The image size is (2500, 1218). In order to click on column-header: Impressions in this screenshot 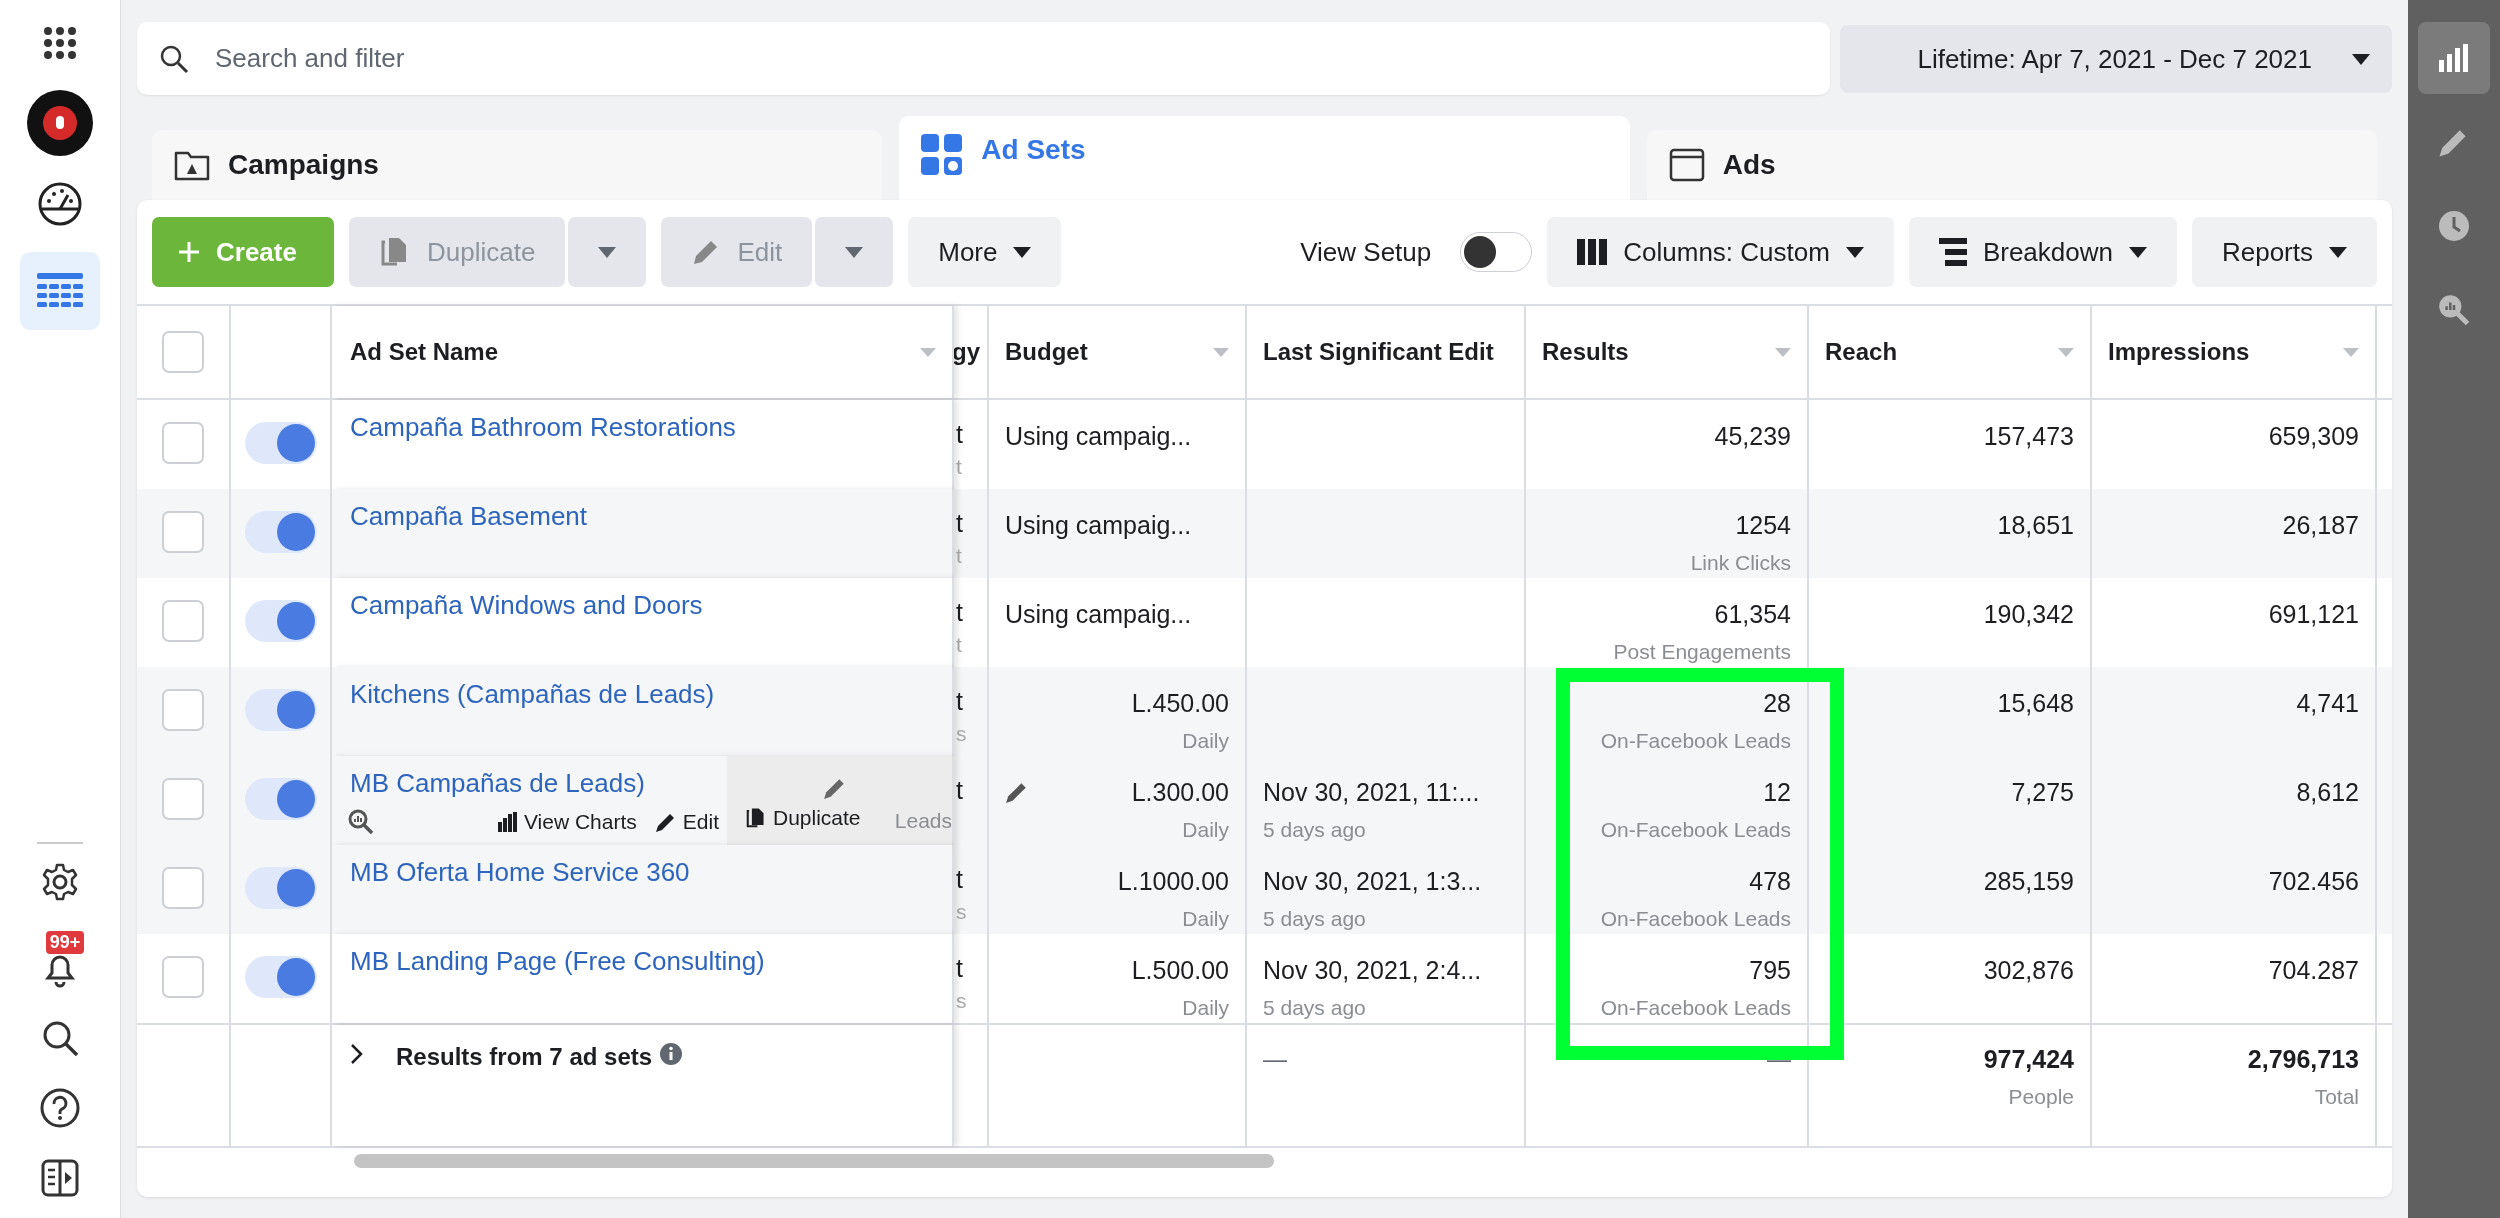, I will do `click(2179, 352)`.